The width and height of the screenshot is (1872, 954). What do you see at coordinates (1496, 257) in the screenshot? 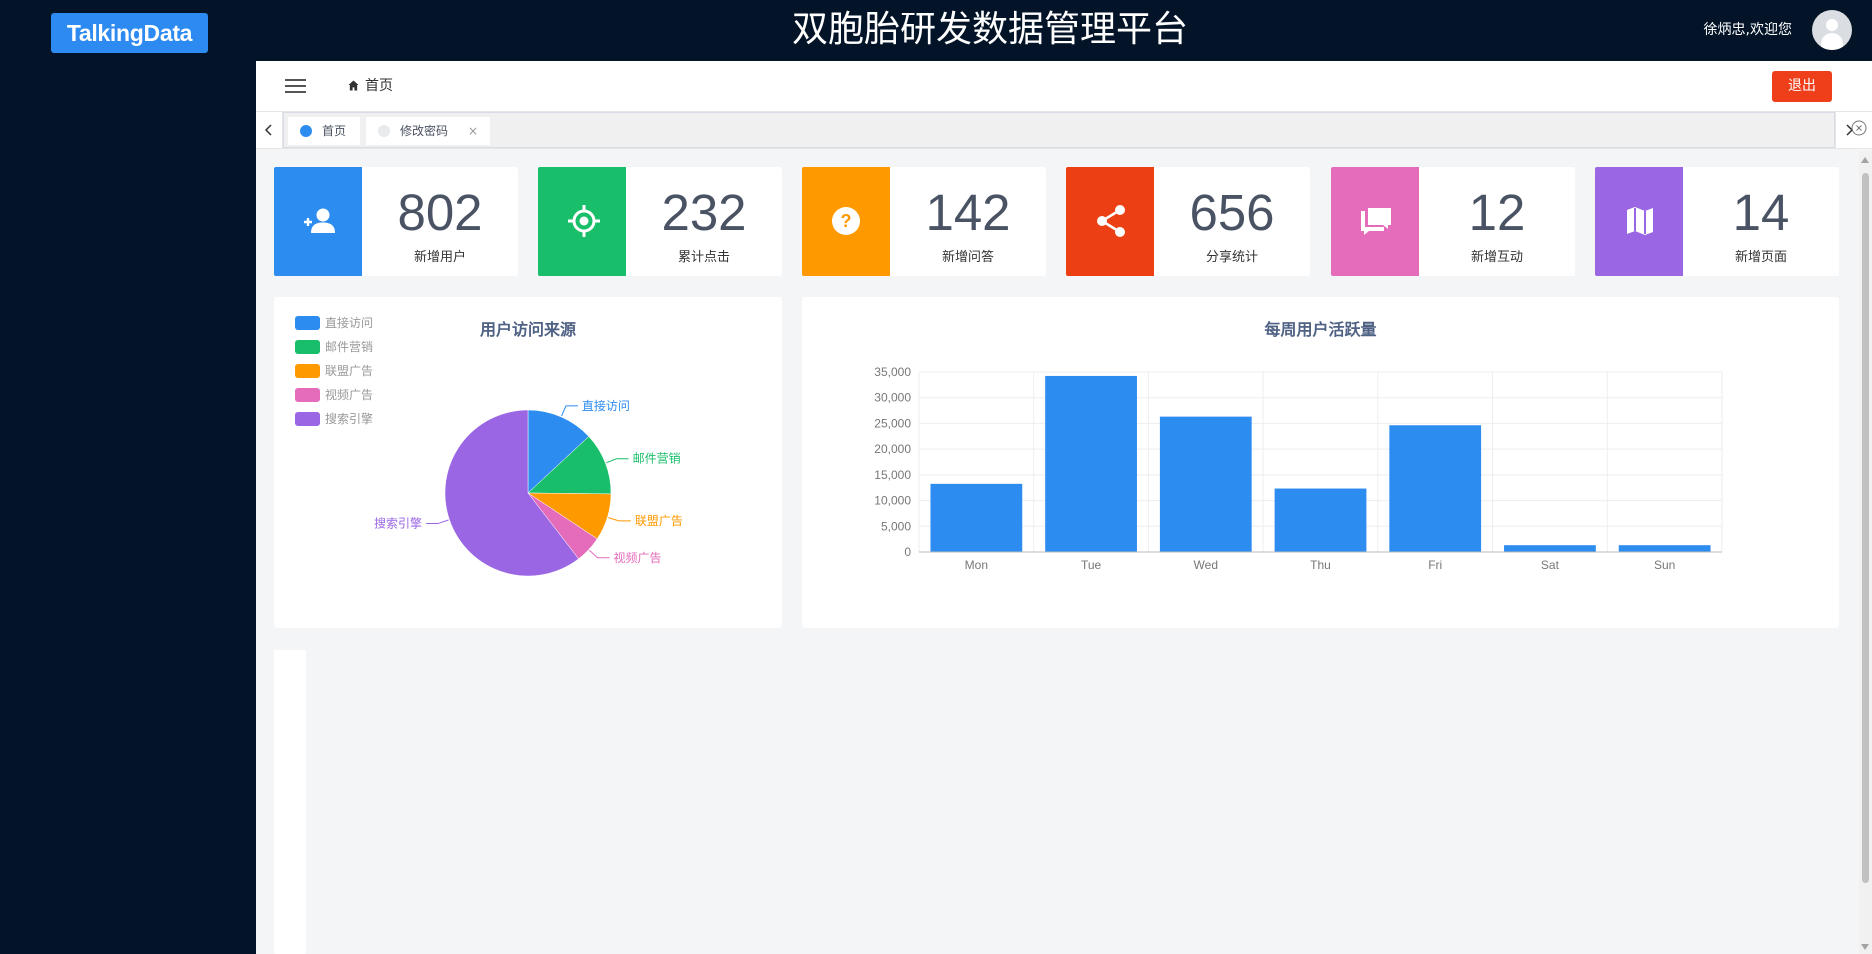
I see `stat-label: 新增互动` at bounding box center [1496, 257].